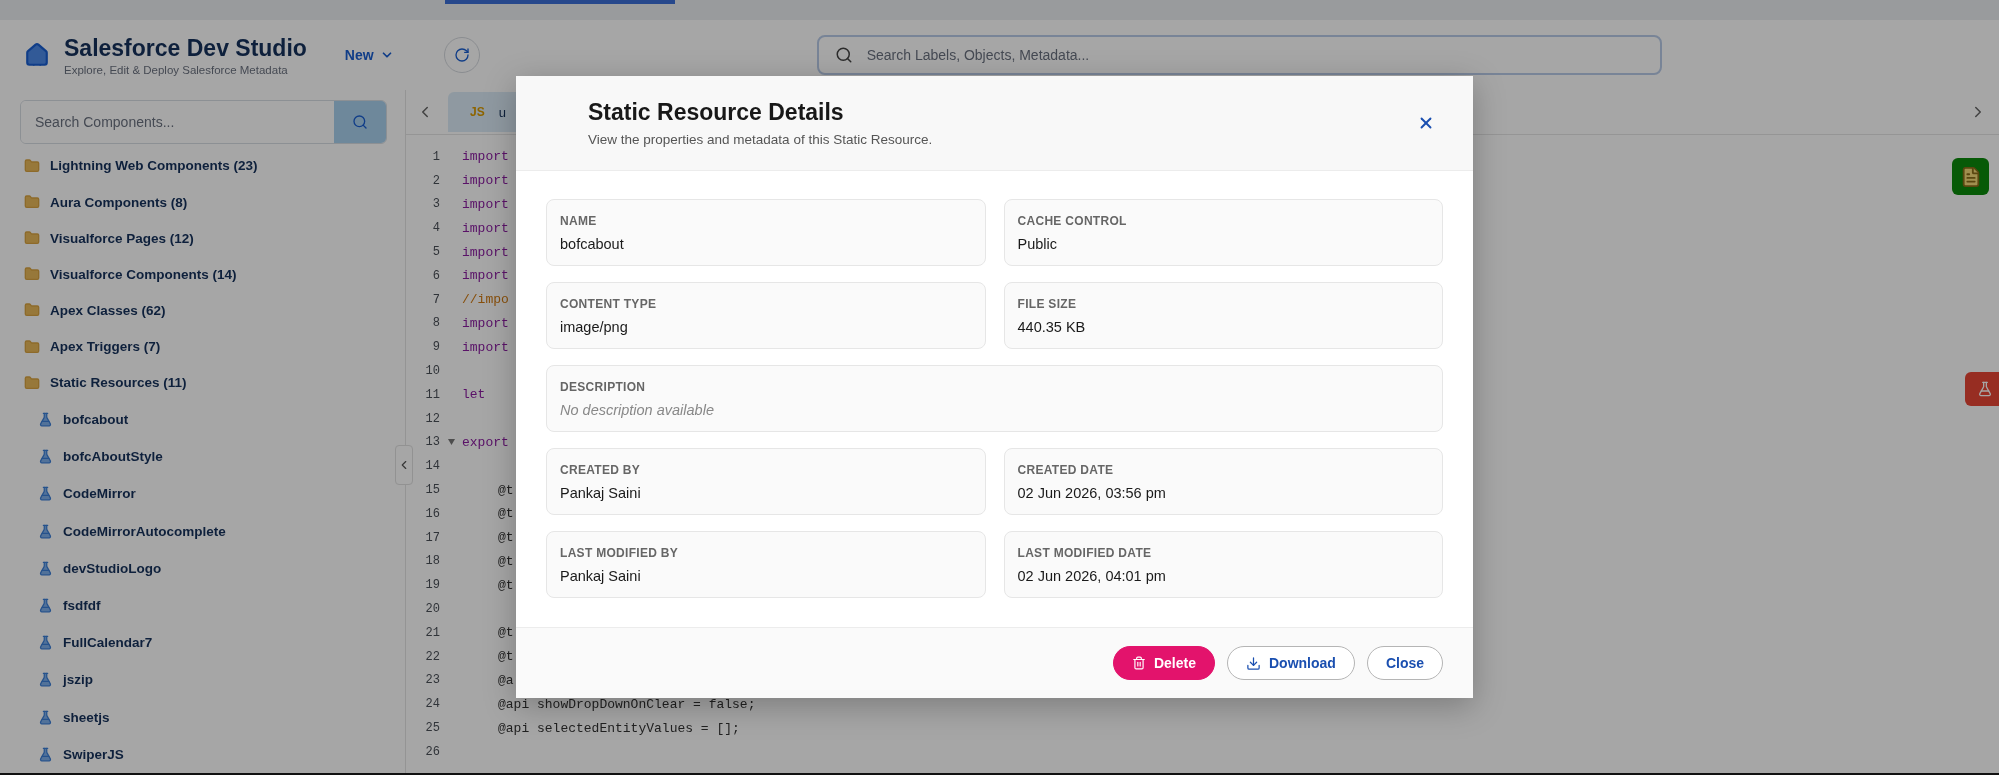 The width and height of the screenshot is (1999, 775). I want to click on delete-button: Delete, so click(1163, 663).